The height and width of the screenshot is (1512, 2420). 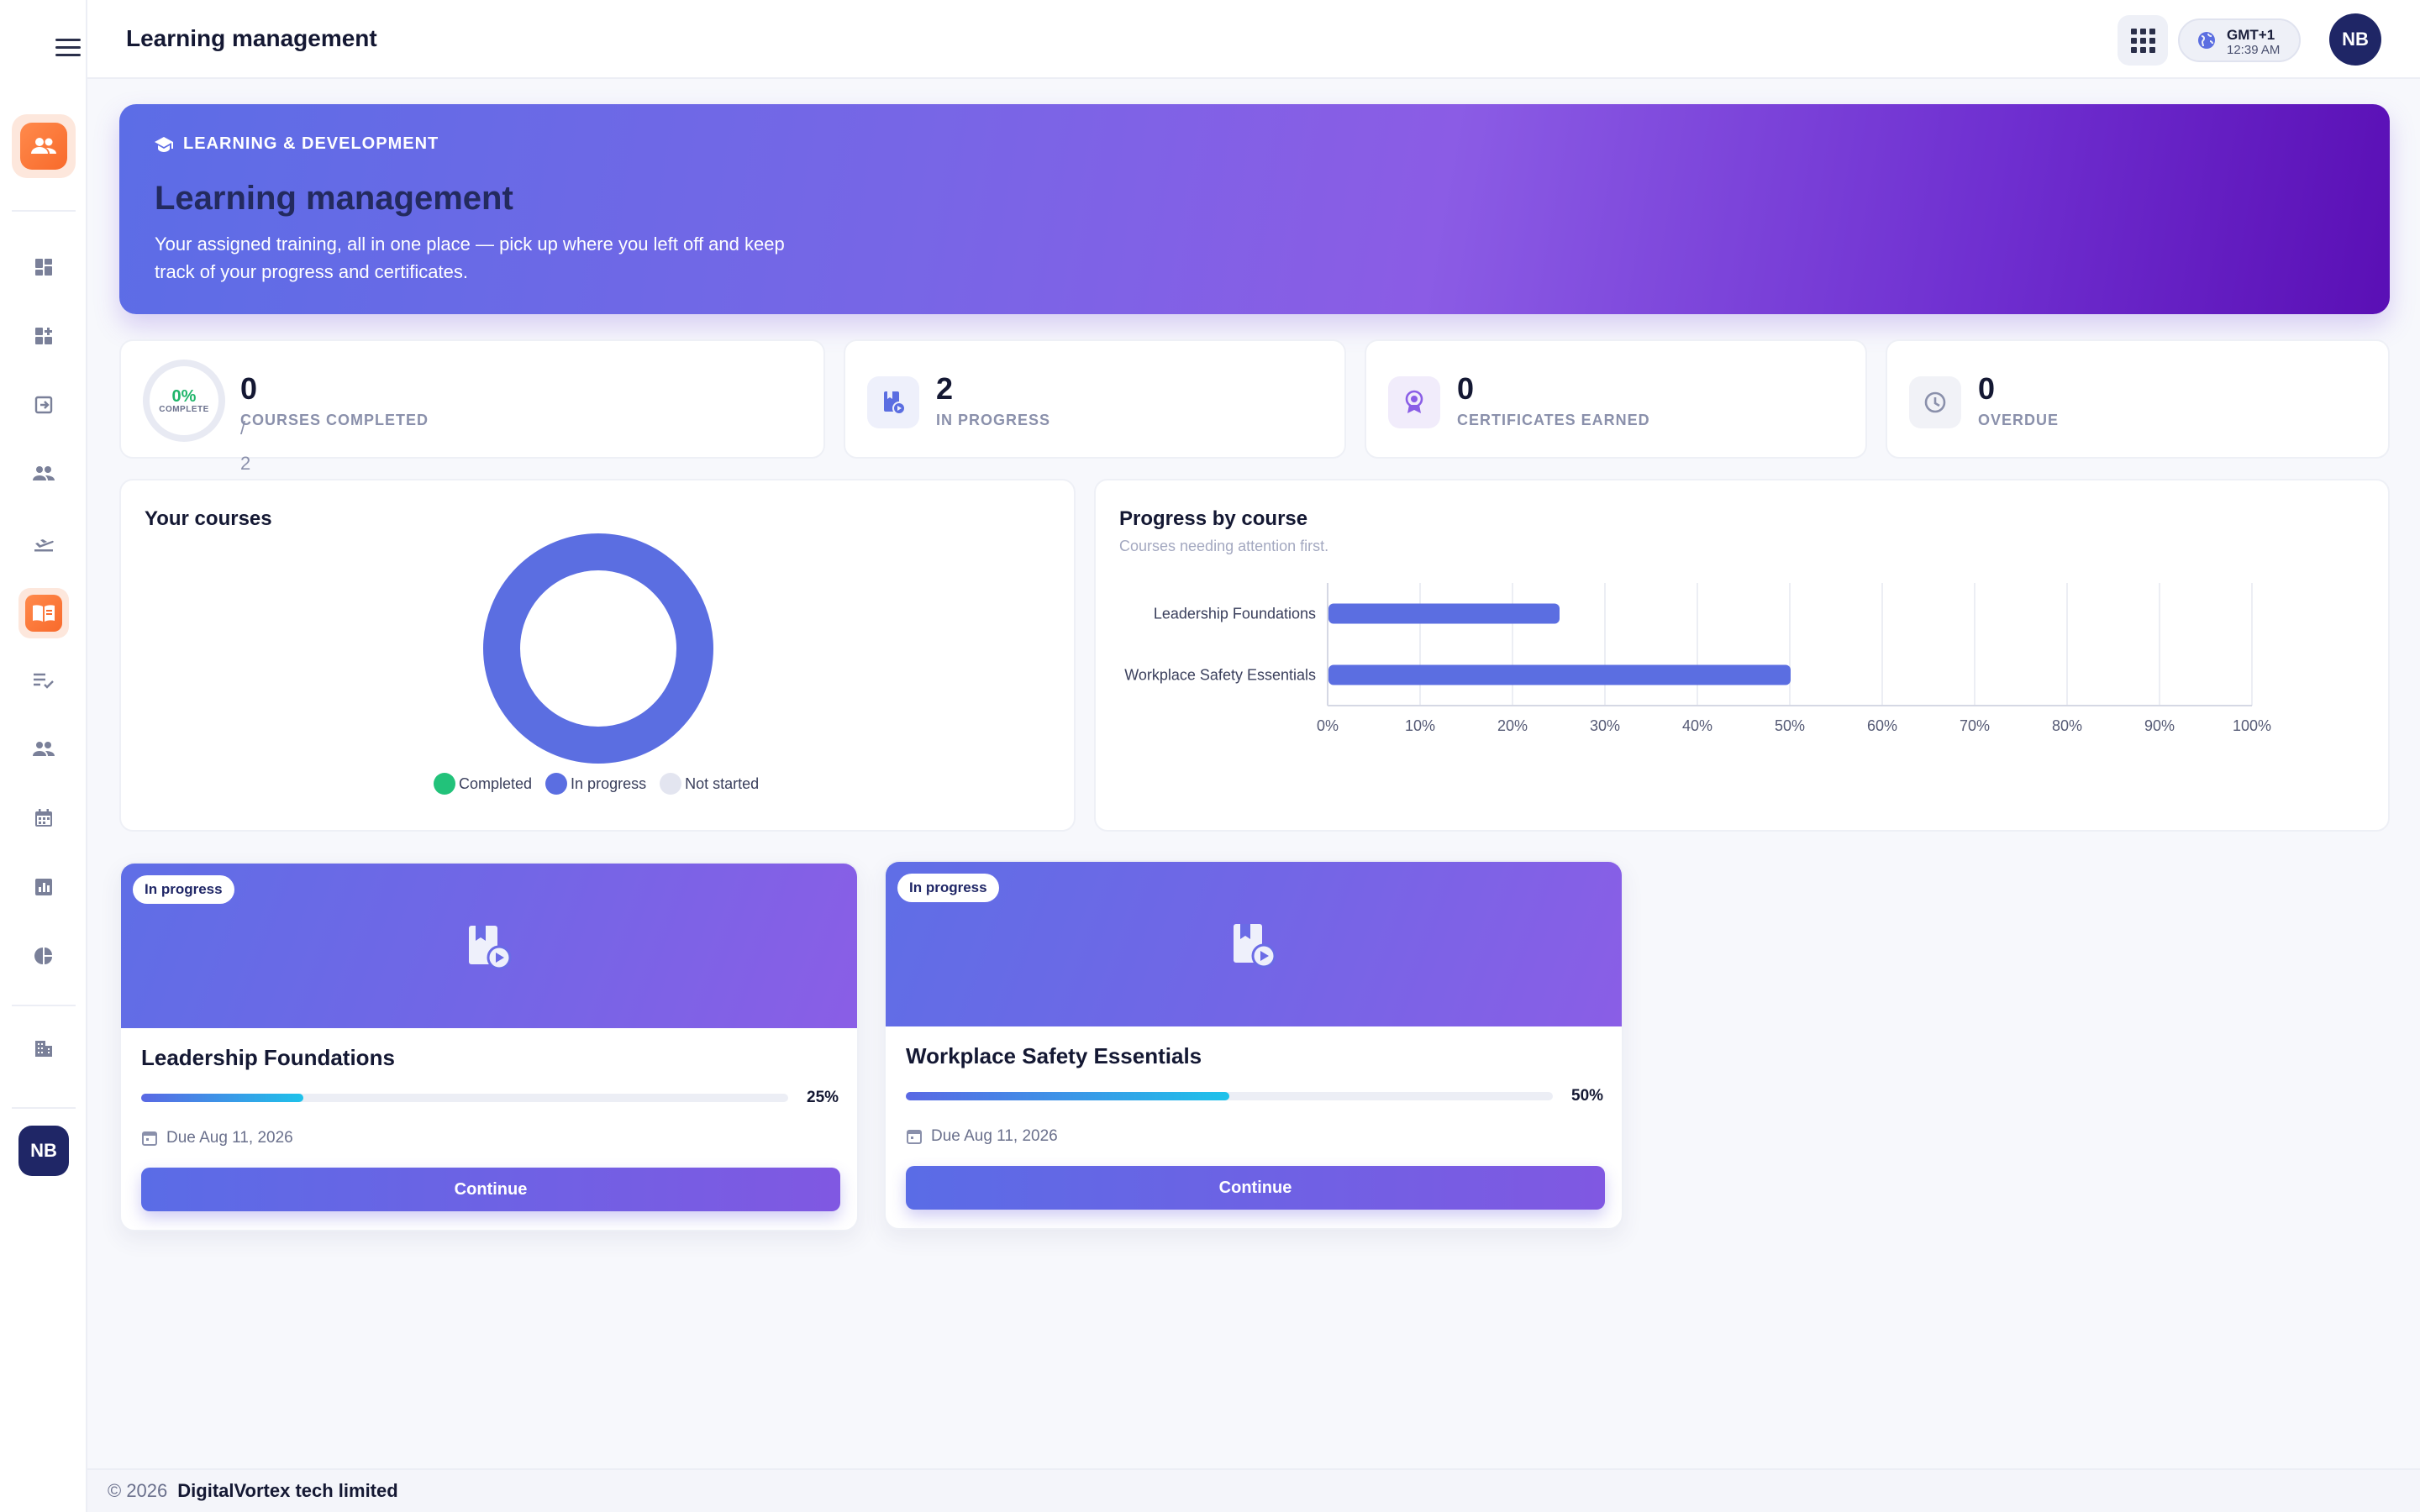 I want to click on timezone-pill: GMT+1 12:39 AM, so click(x=2239, y=40).